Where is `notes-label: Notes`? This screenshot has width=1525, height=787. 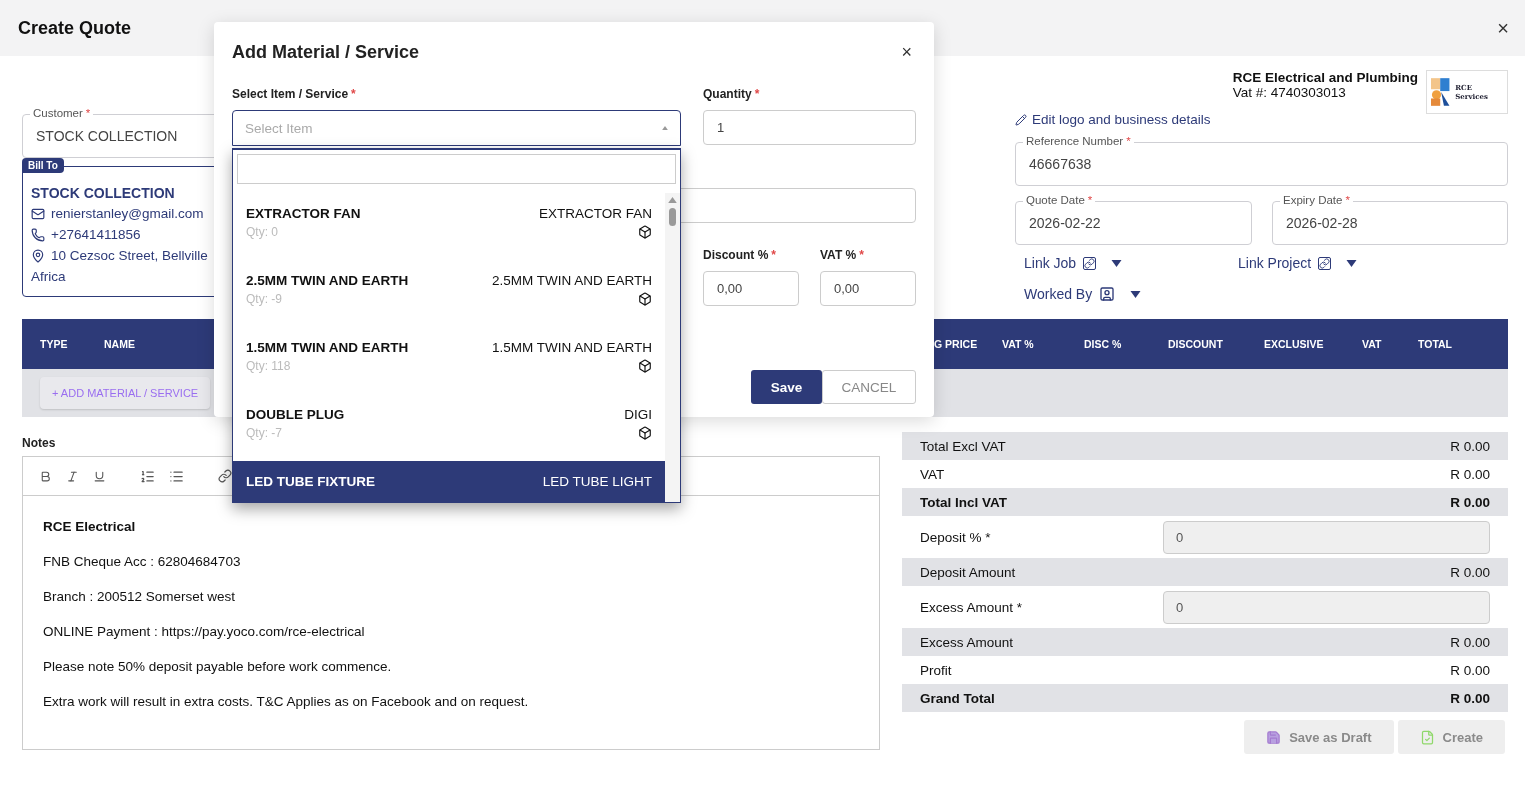 notes-label: Notes is located at coordinates (39, 443).